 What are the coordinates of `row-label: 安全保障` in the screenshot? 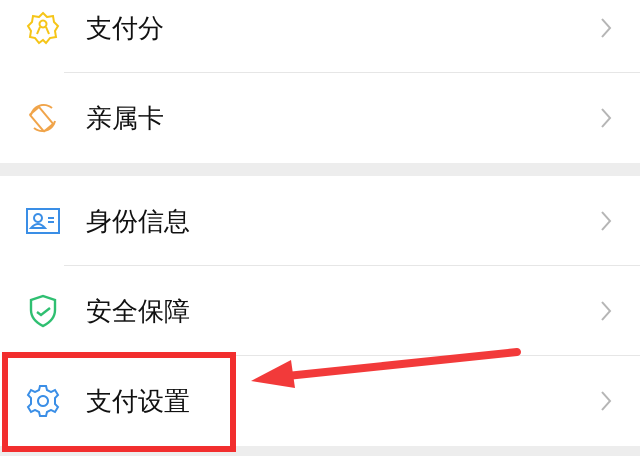 It's located at (138, 312).